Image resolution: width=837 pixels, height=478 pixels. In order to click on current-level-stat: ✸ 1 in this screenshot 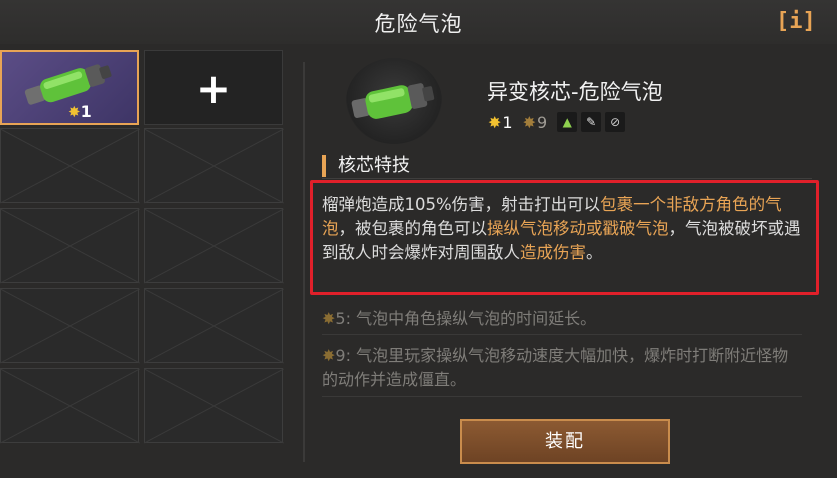, I will do `click(500, 122)`.